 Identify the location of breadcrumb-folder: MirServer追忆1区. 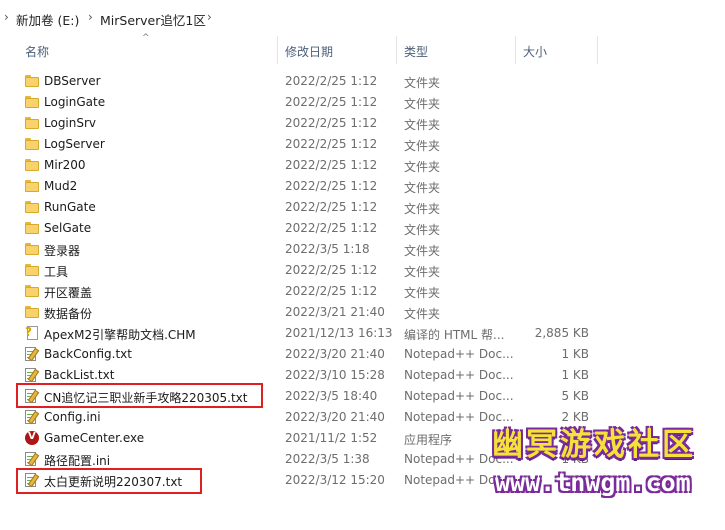
(153, 19).